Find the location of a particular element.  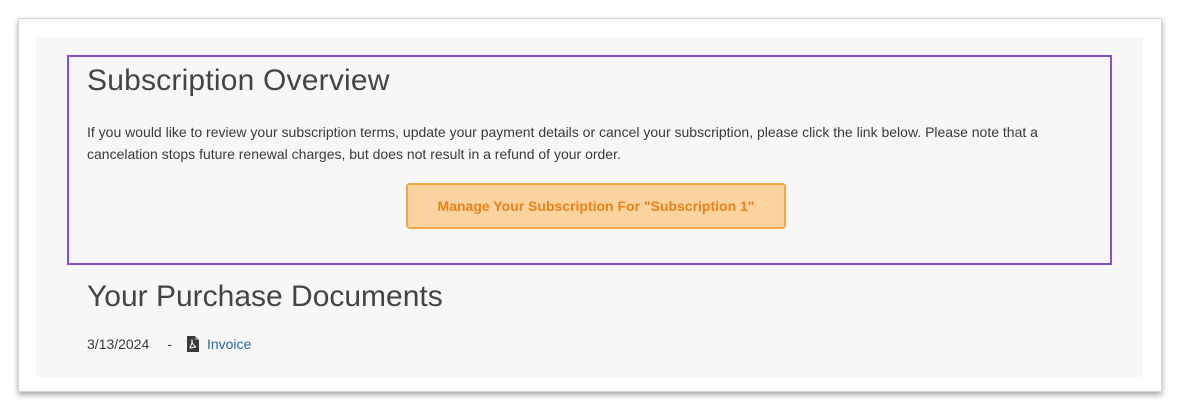

invoice-link: Invoice is located at coordinates (229, 344).